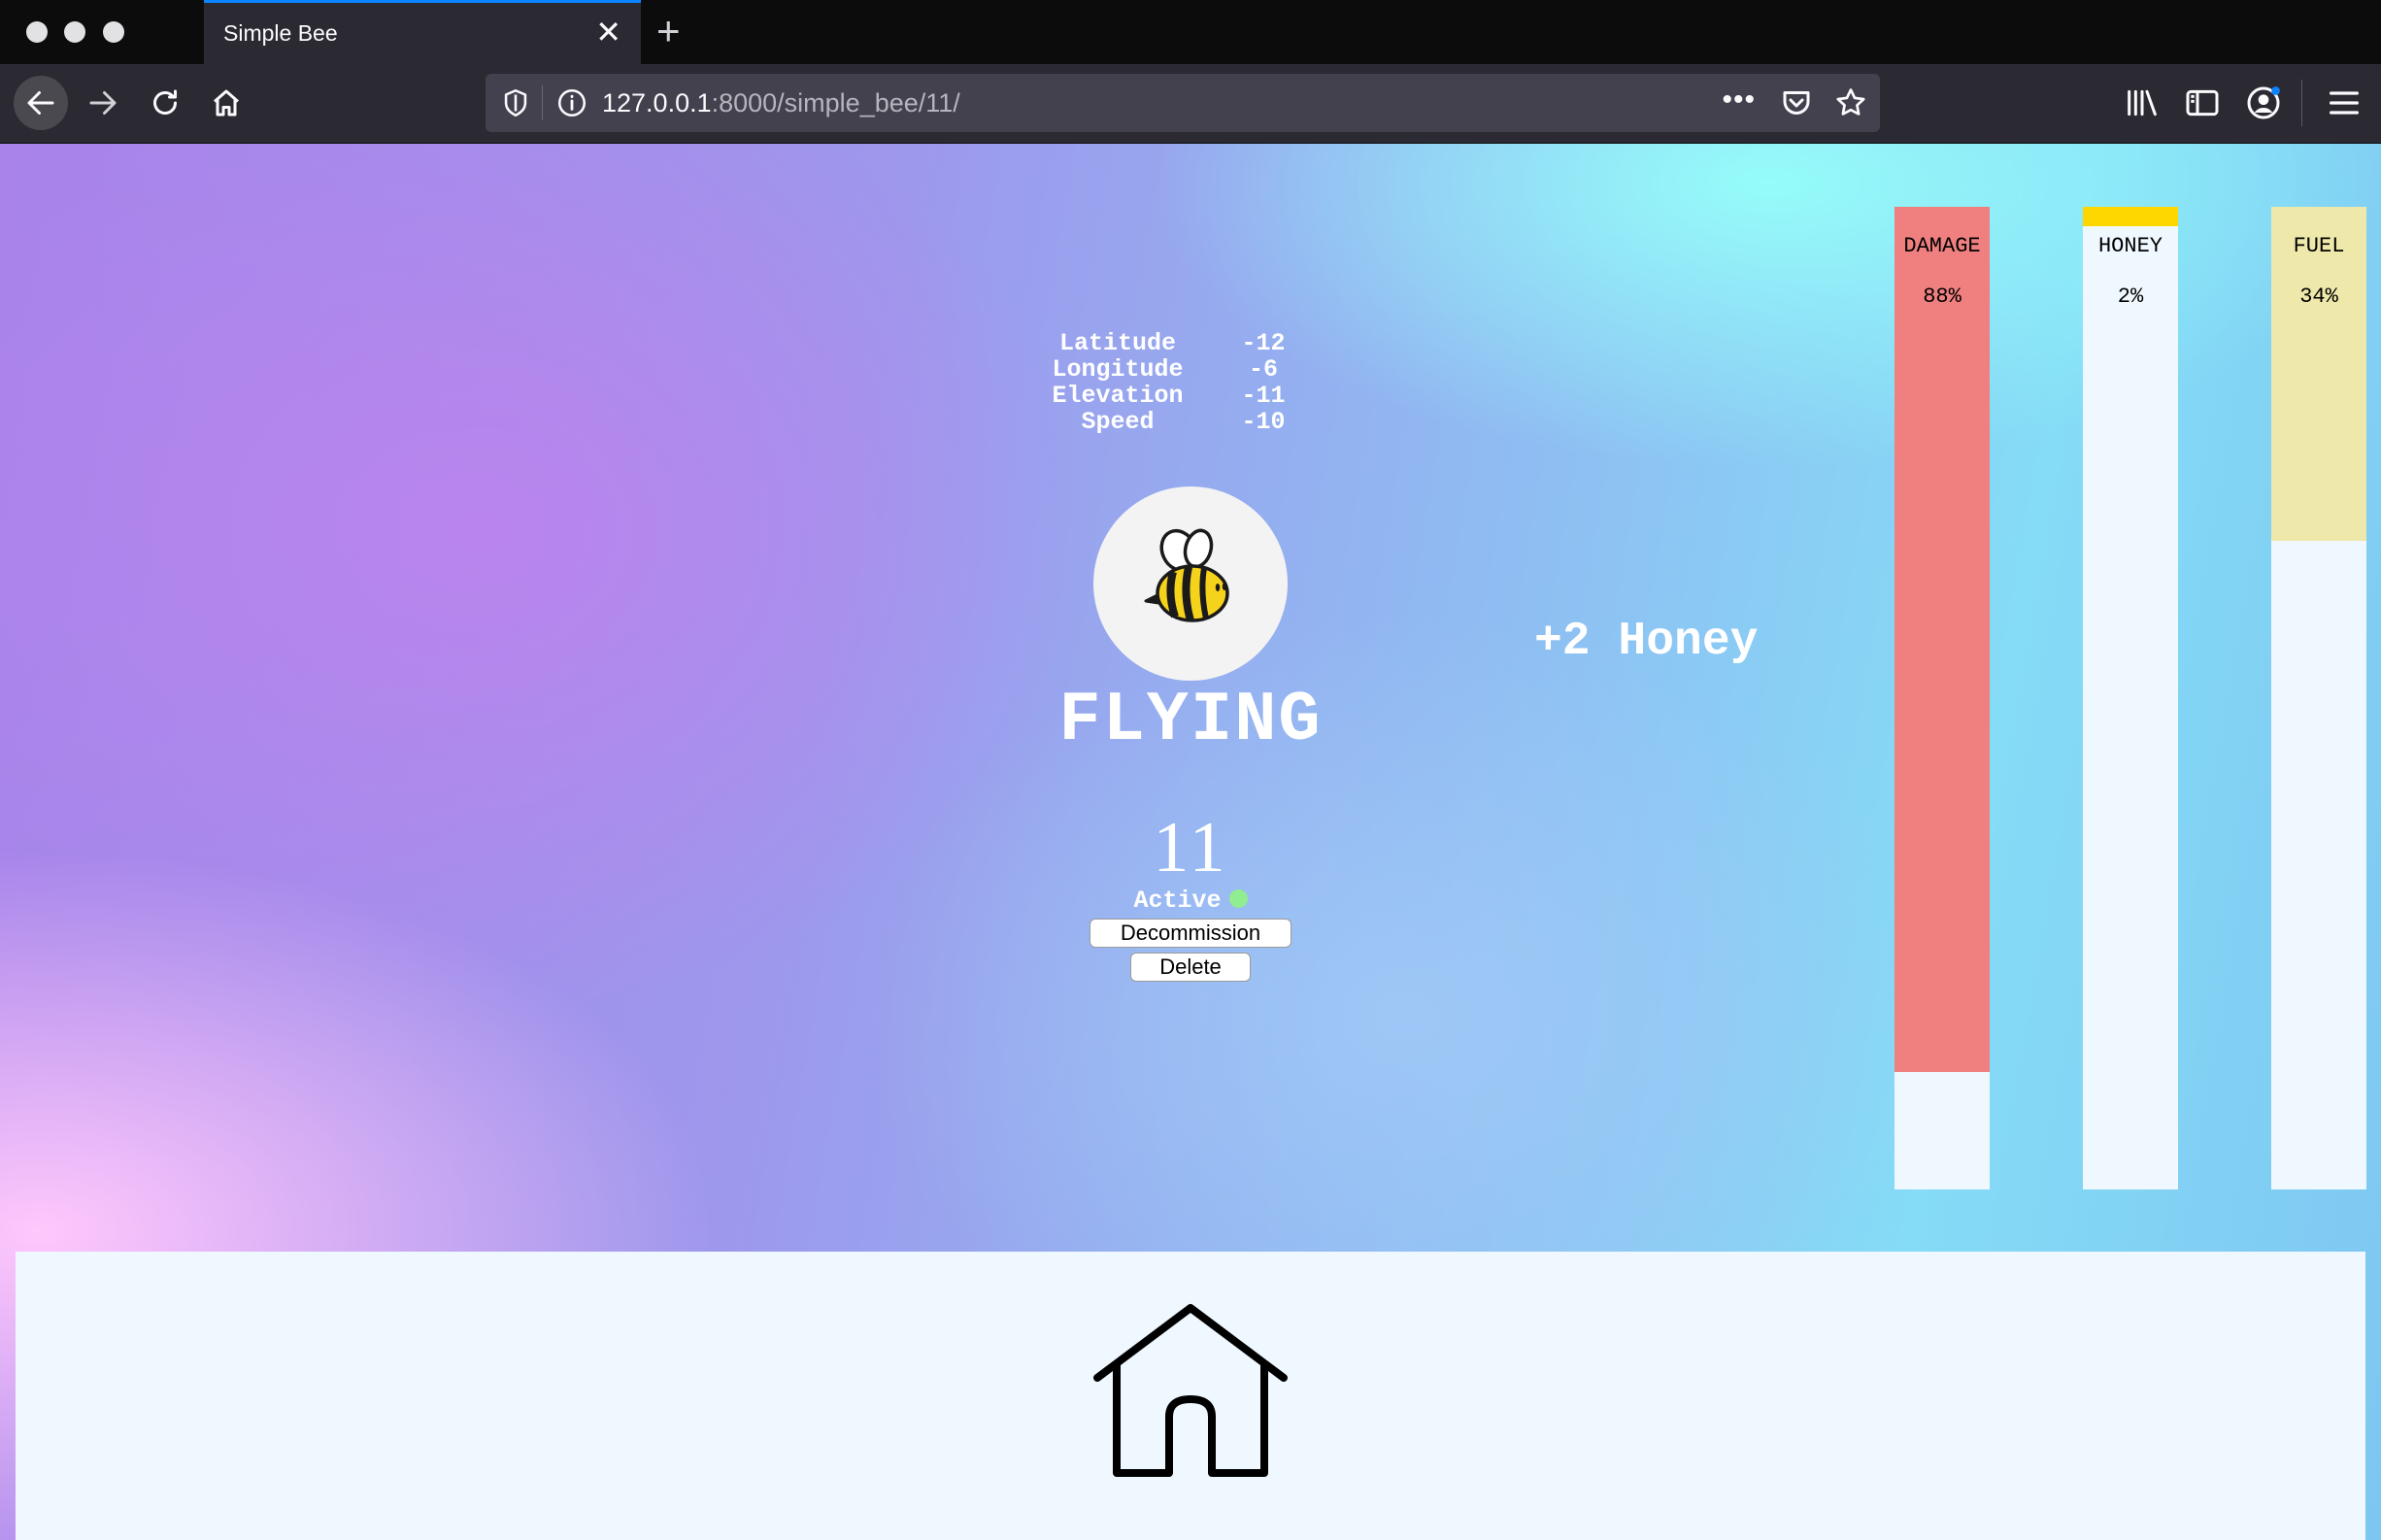 This screenshot has height=1540, width=2381. I want to click on star-icon, so click(1850, 102).